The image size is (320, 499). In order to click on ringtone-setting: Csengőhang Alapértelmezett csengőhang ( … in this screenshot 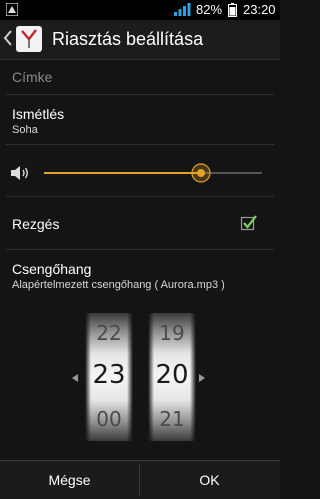, I will do `click(140, 274)`.